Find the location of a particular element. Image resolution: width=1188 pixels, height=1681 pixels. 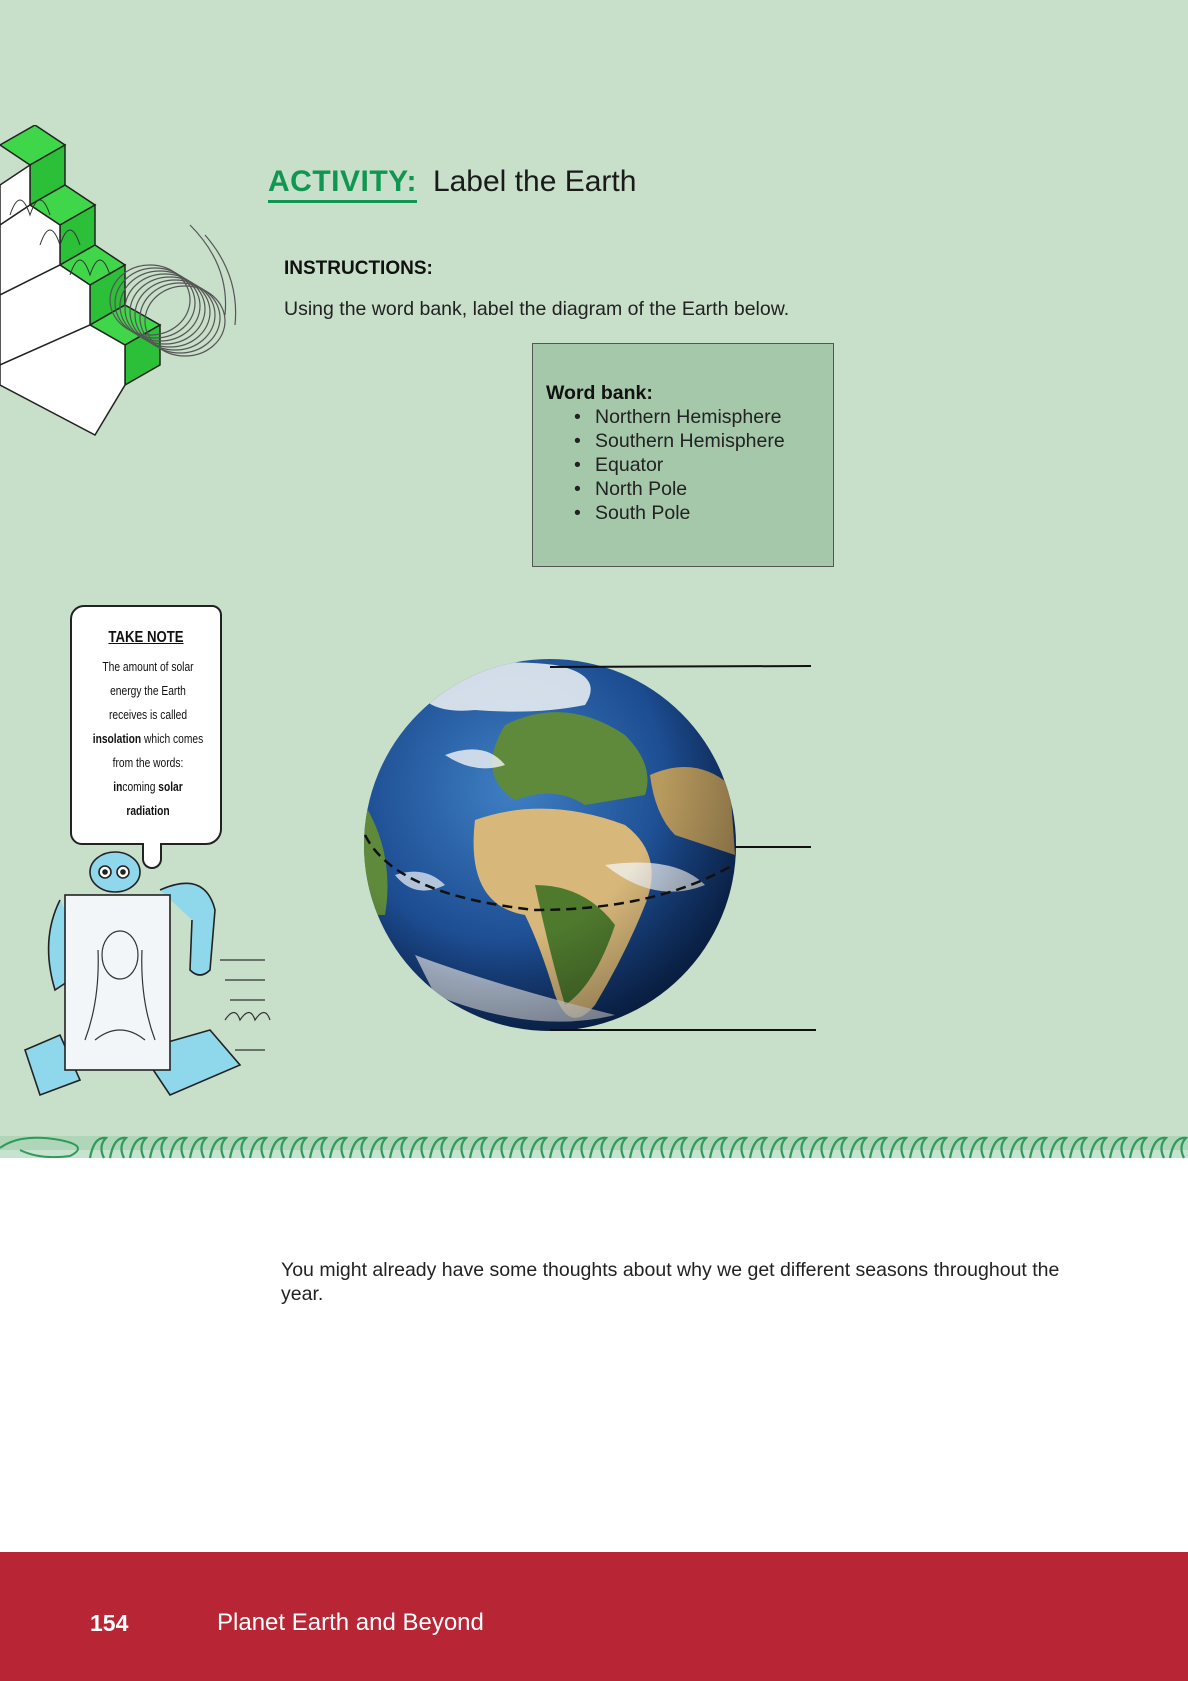

word-bank-item: Southern Hemisphere is located at coordinates (703, 441).